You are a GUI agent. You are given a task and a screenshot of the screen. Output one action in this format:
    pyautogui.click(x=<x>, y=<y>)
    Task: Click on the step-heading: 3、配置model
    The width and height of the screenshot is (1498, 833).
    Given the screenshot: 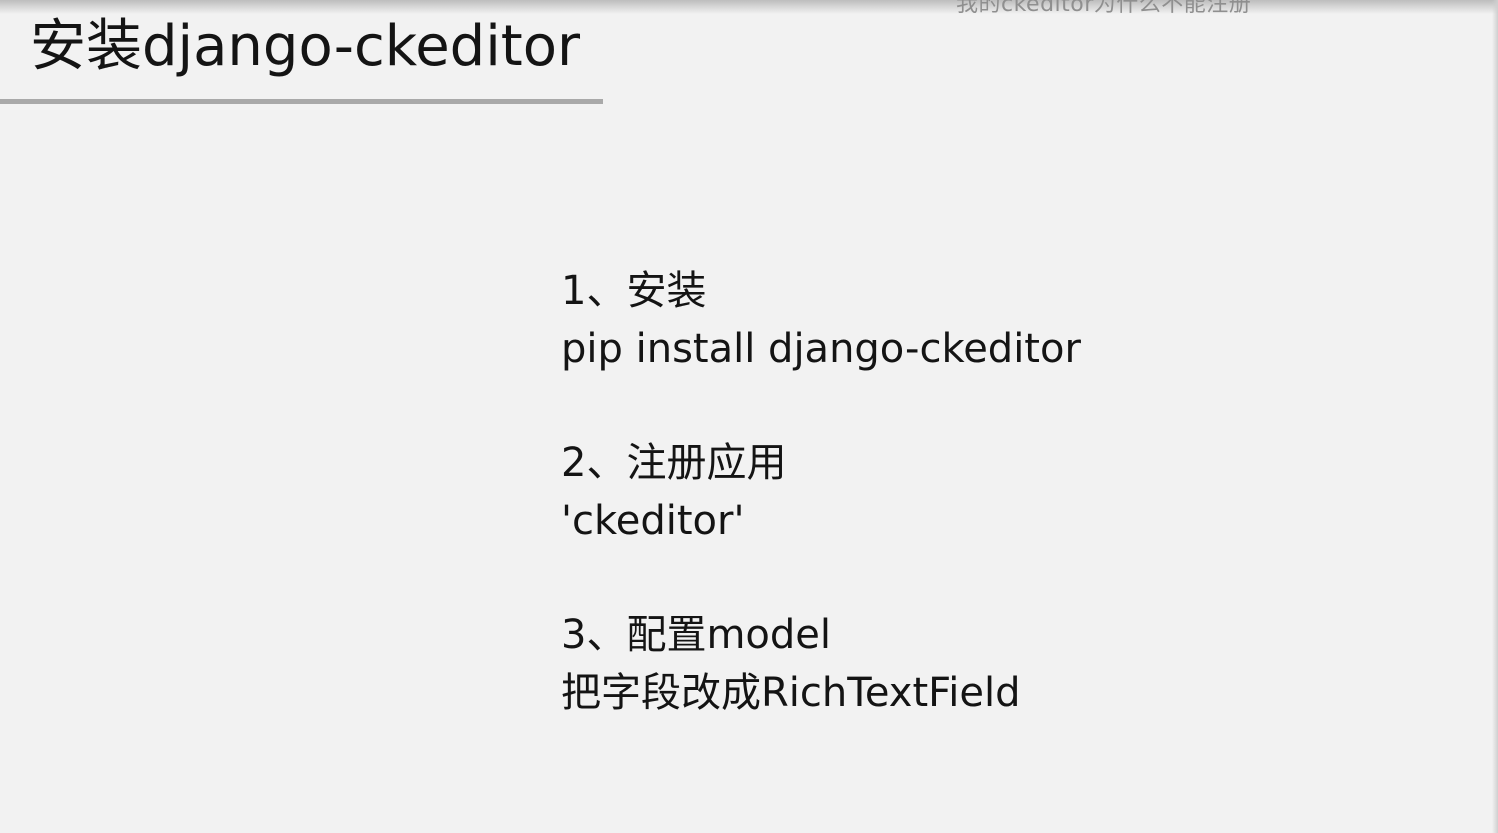 What is the action you would take?
    pyautogui.click(x=696, y=635)
    